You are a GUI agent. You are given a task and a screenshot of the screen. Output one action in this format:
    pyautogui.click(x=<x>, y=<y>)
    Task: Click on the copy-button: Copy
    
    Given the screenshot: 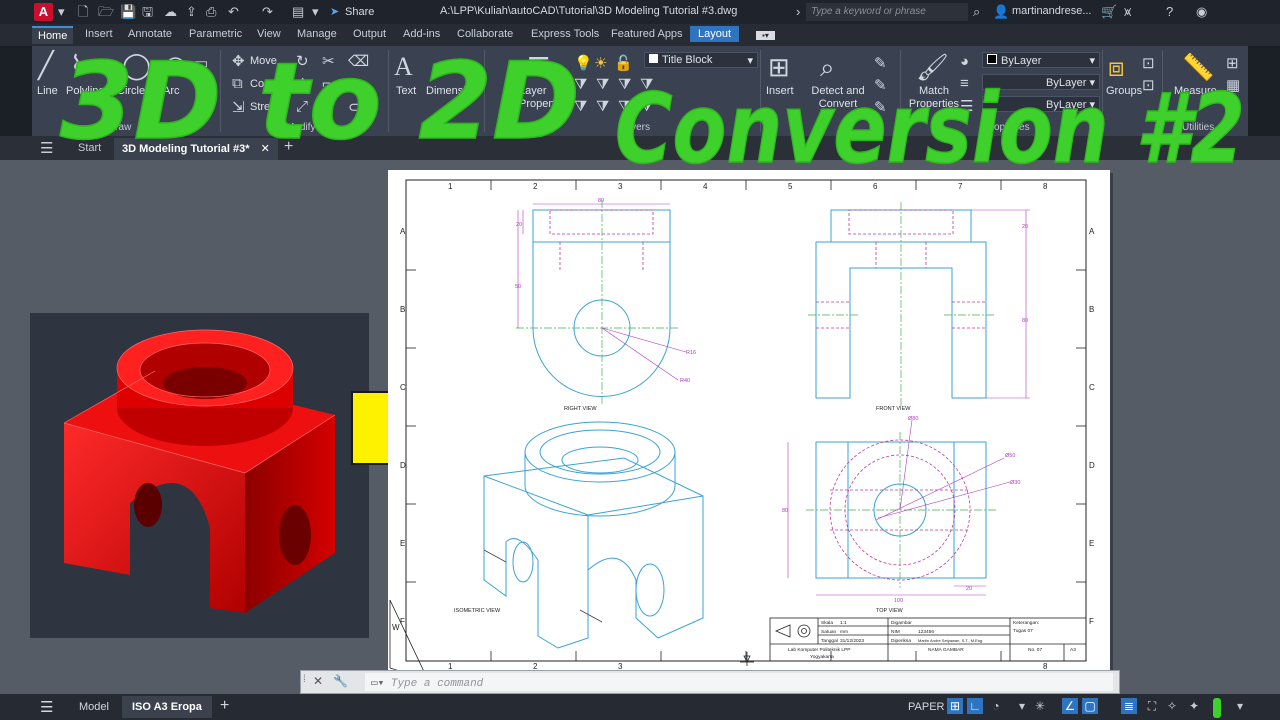 What is the action you would take?
    pyautogui.click(x=263, y=84)
    